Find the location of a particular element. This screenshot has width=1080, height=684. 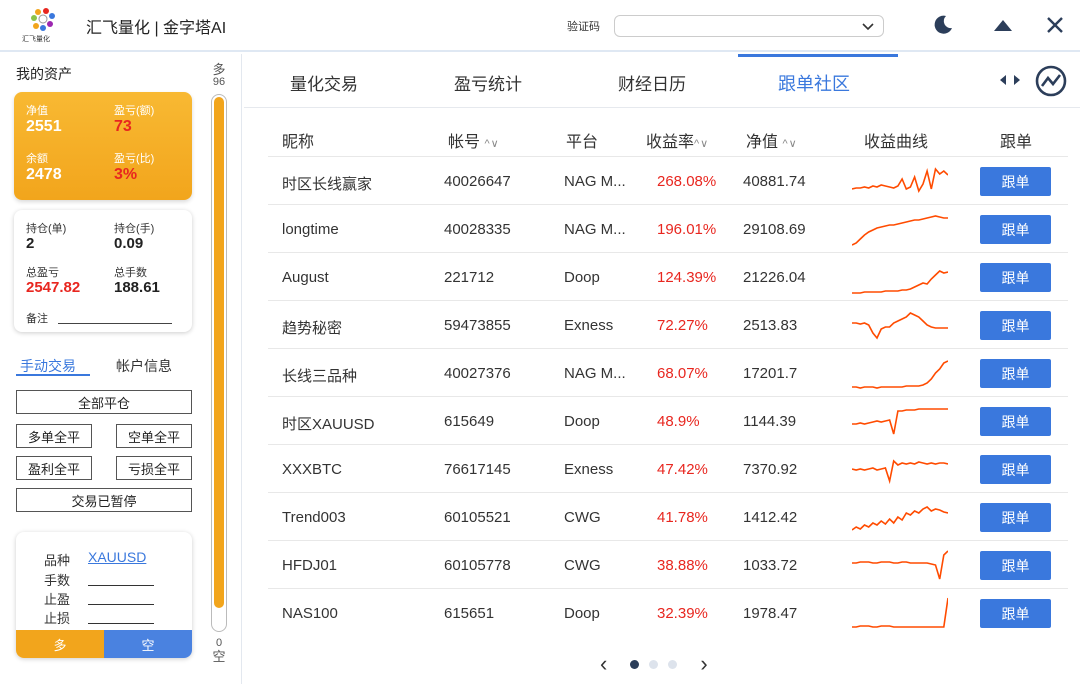

positions-label: 持仓(单) is located at coordinates (46, 229).